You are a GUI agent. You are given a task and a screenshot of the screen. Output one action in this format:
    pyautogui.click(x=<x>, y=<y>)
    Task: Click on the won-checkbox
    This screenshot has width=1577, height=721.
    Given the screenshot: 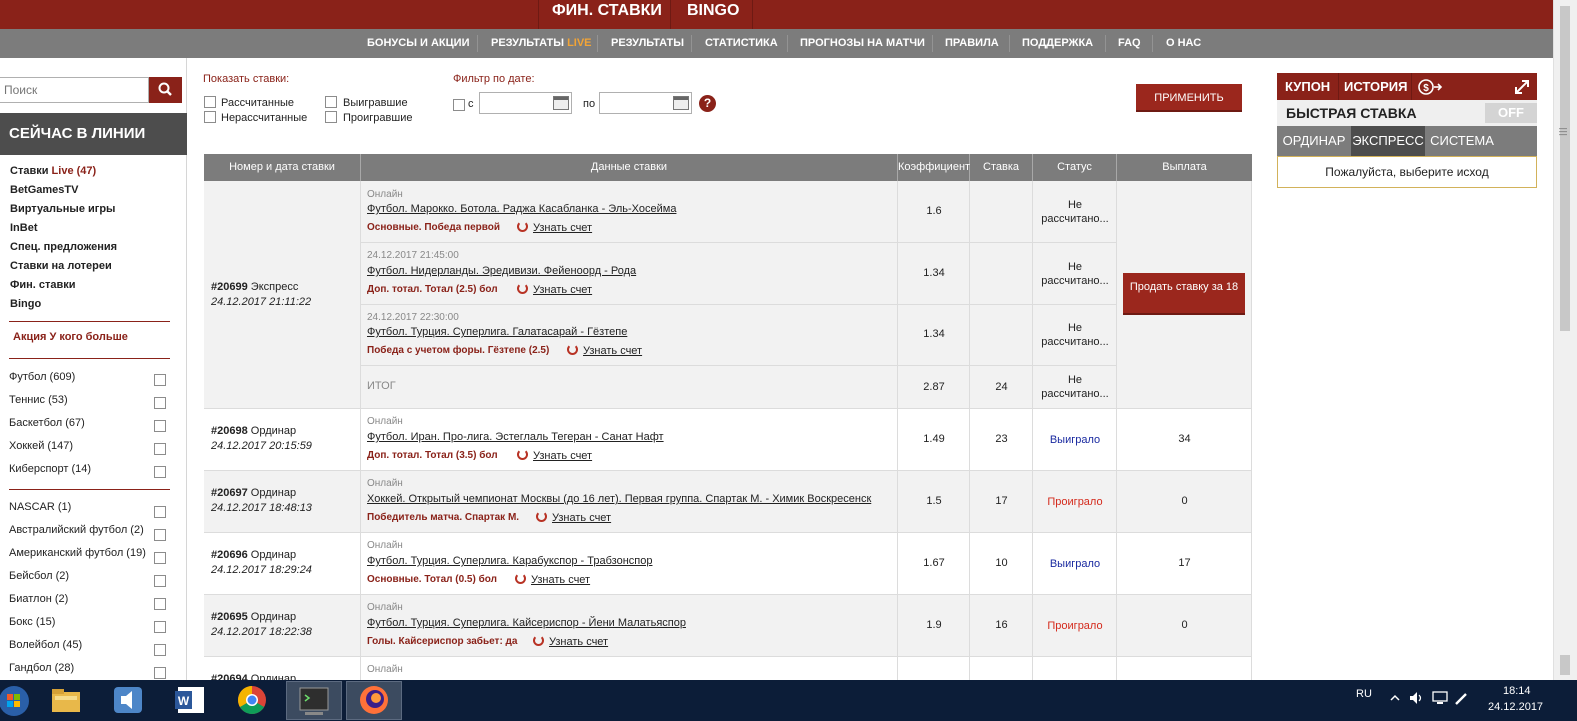 What is the action you would take?
    pyautogui.click(x=331, y=102)
    